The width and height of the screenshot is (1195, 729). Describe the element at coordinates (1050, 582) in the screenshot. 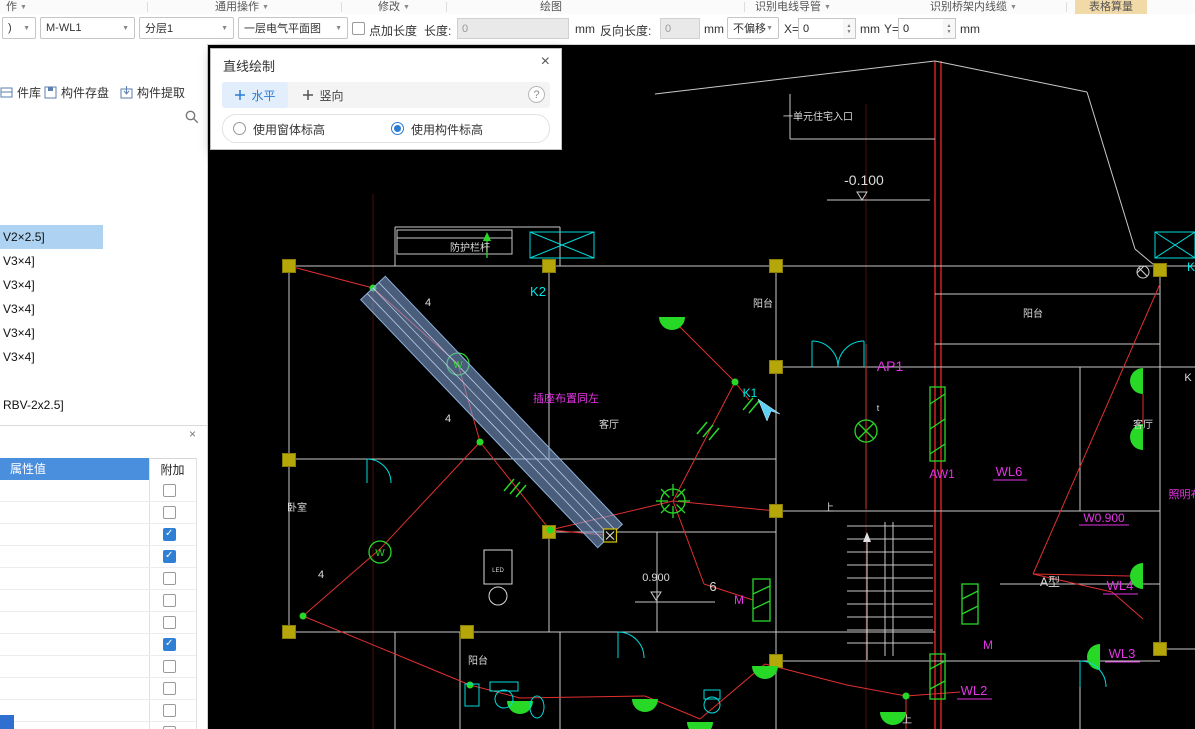

I see `canvas-label: A型` at that location.